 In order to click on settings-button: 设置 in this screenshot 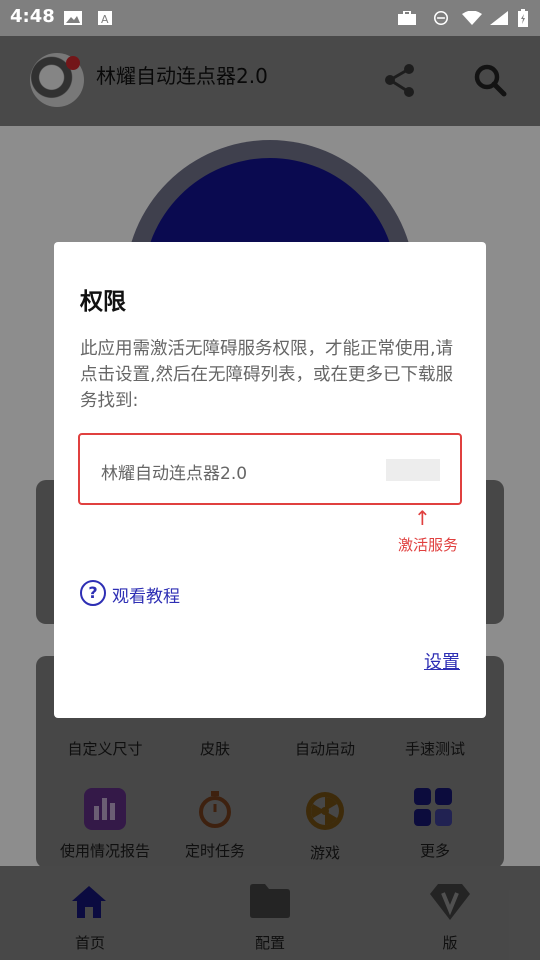, I will do `click(442, 661)`.